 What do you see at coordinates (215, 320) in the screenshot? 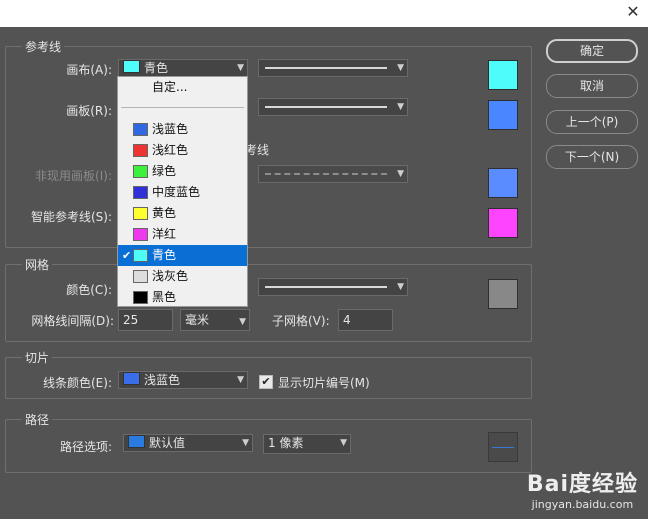
I see `grid-unit-select: 毫米 ▼` at bounding box center [215, 320].